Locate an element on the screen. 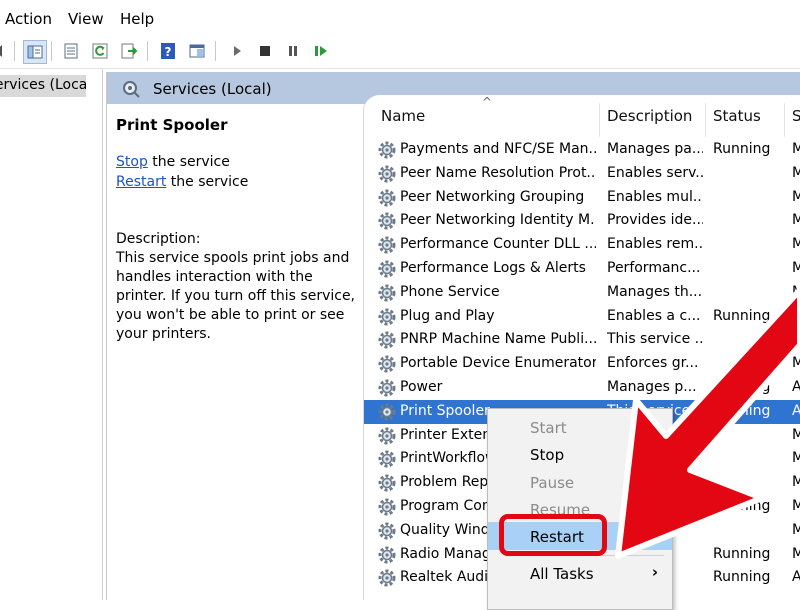  console-icon is located at coordinates (197, 51).